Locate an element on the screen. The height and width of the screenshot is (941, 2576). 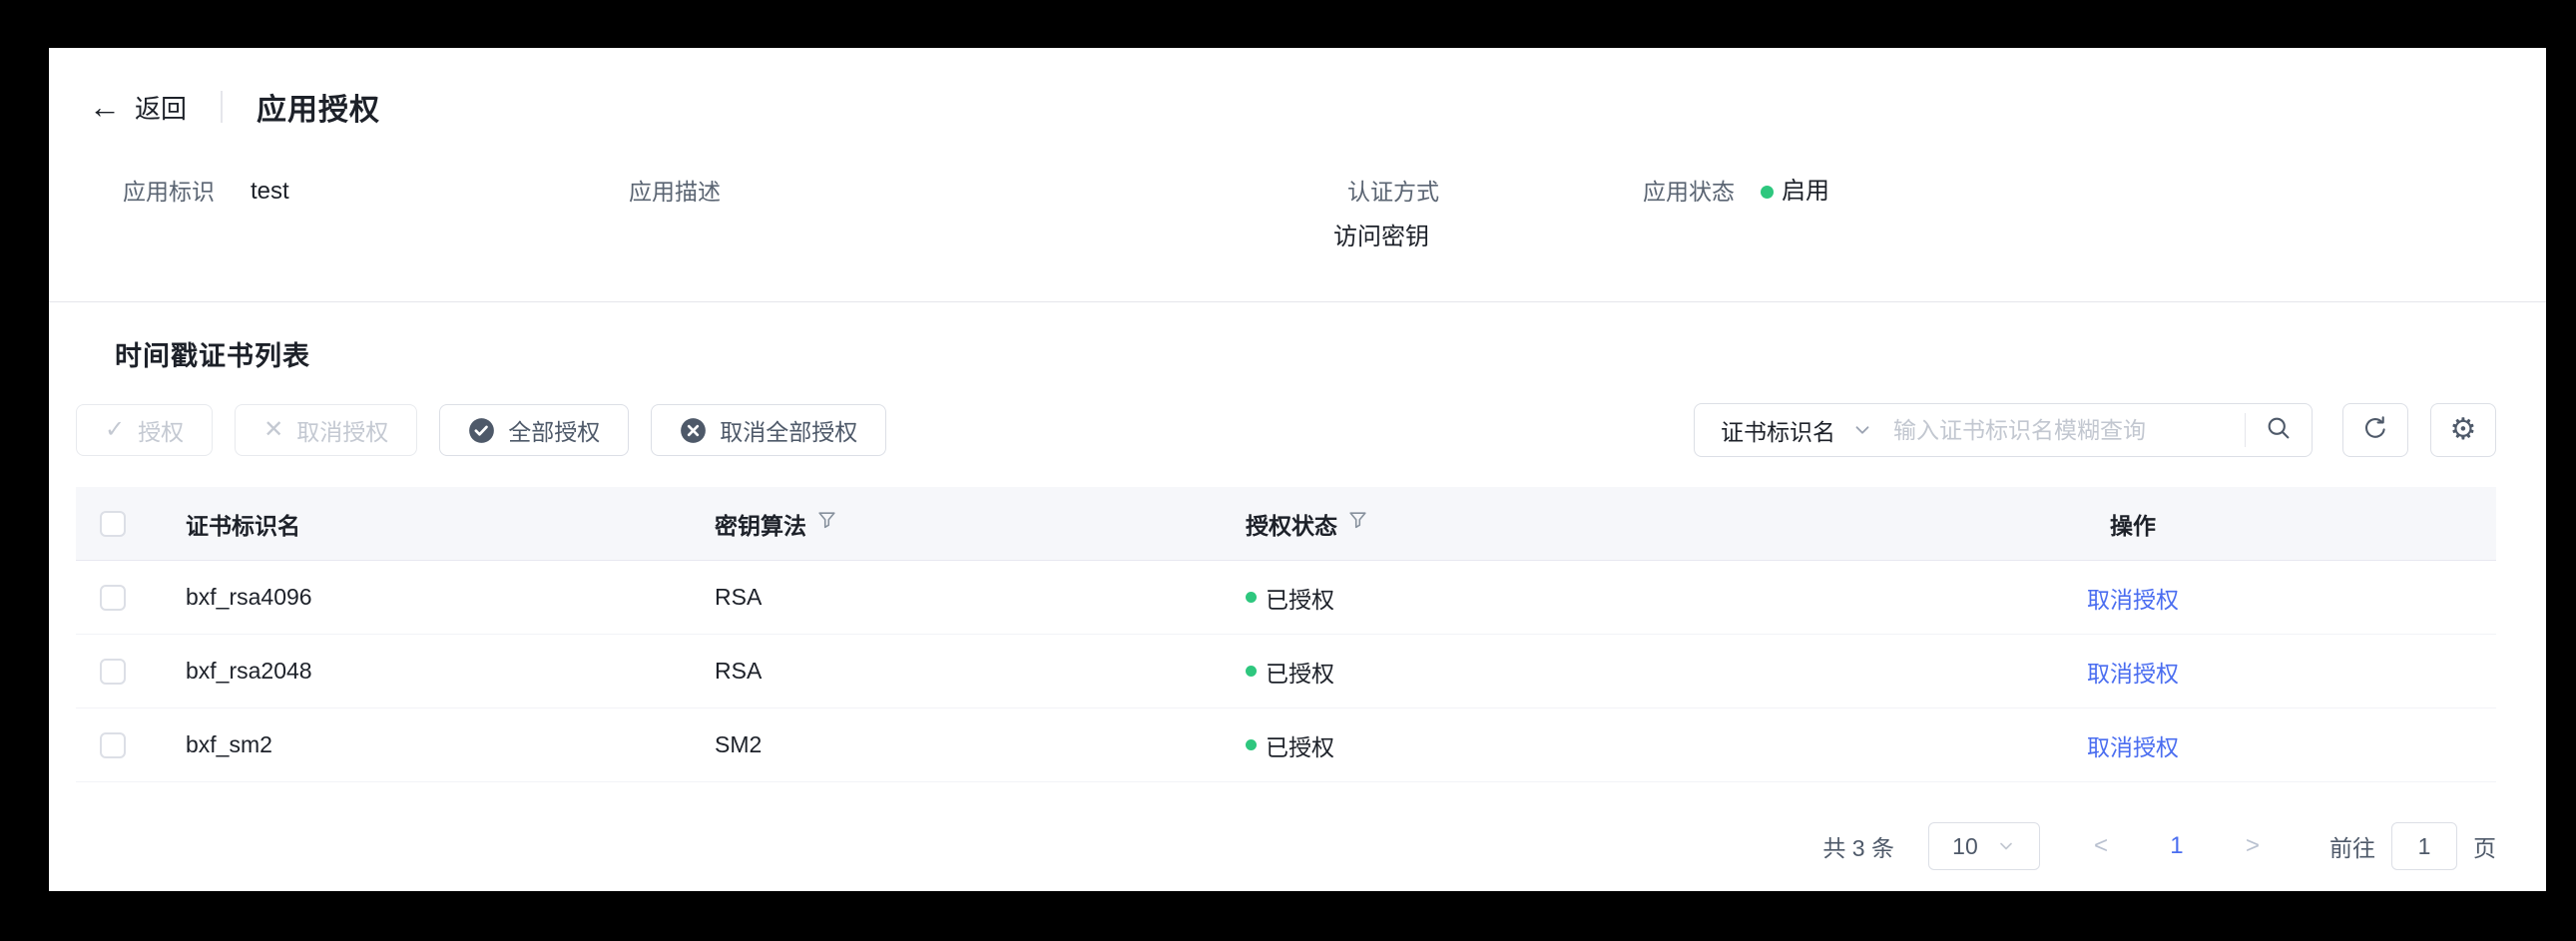
app-desc-field: 应用描述 is located at coordinates (988, 214).